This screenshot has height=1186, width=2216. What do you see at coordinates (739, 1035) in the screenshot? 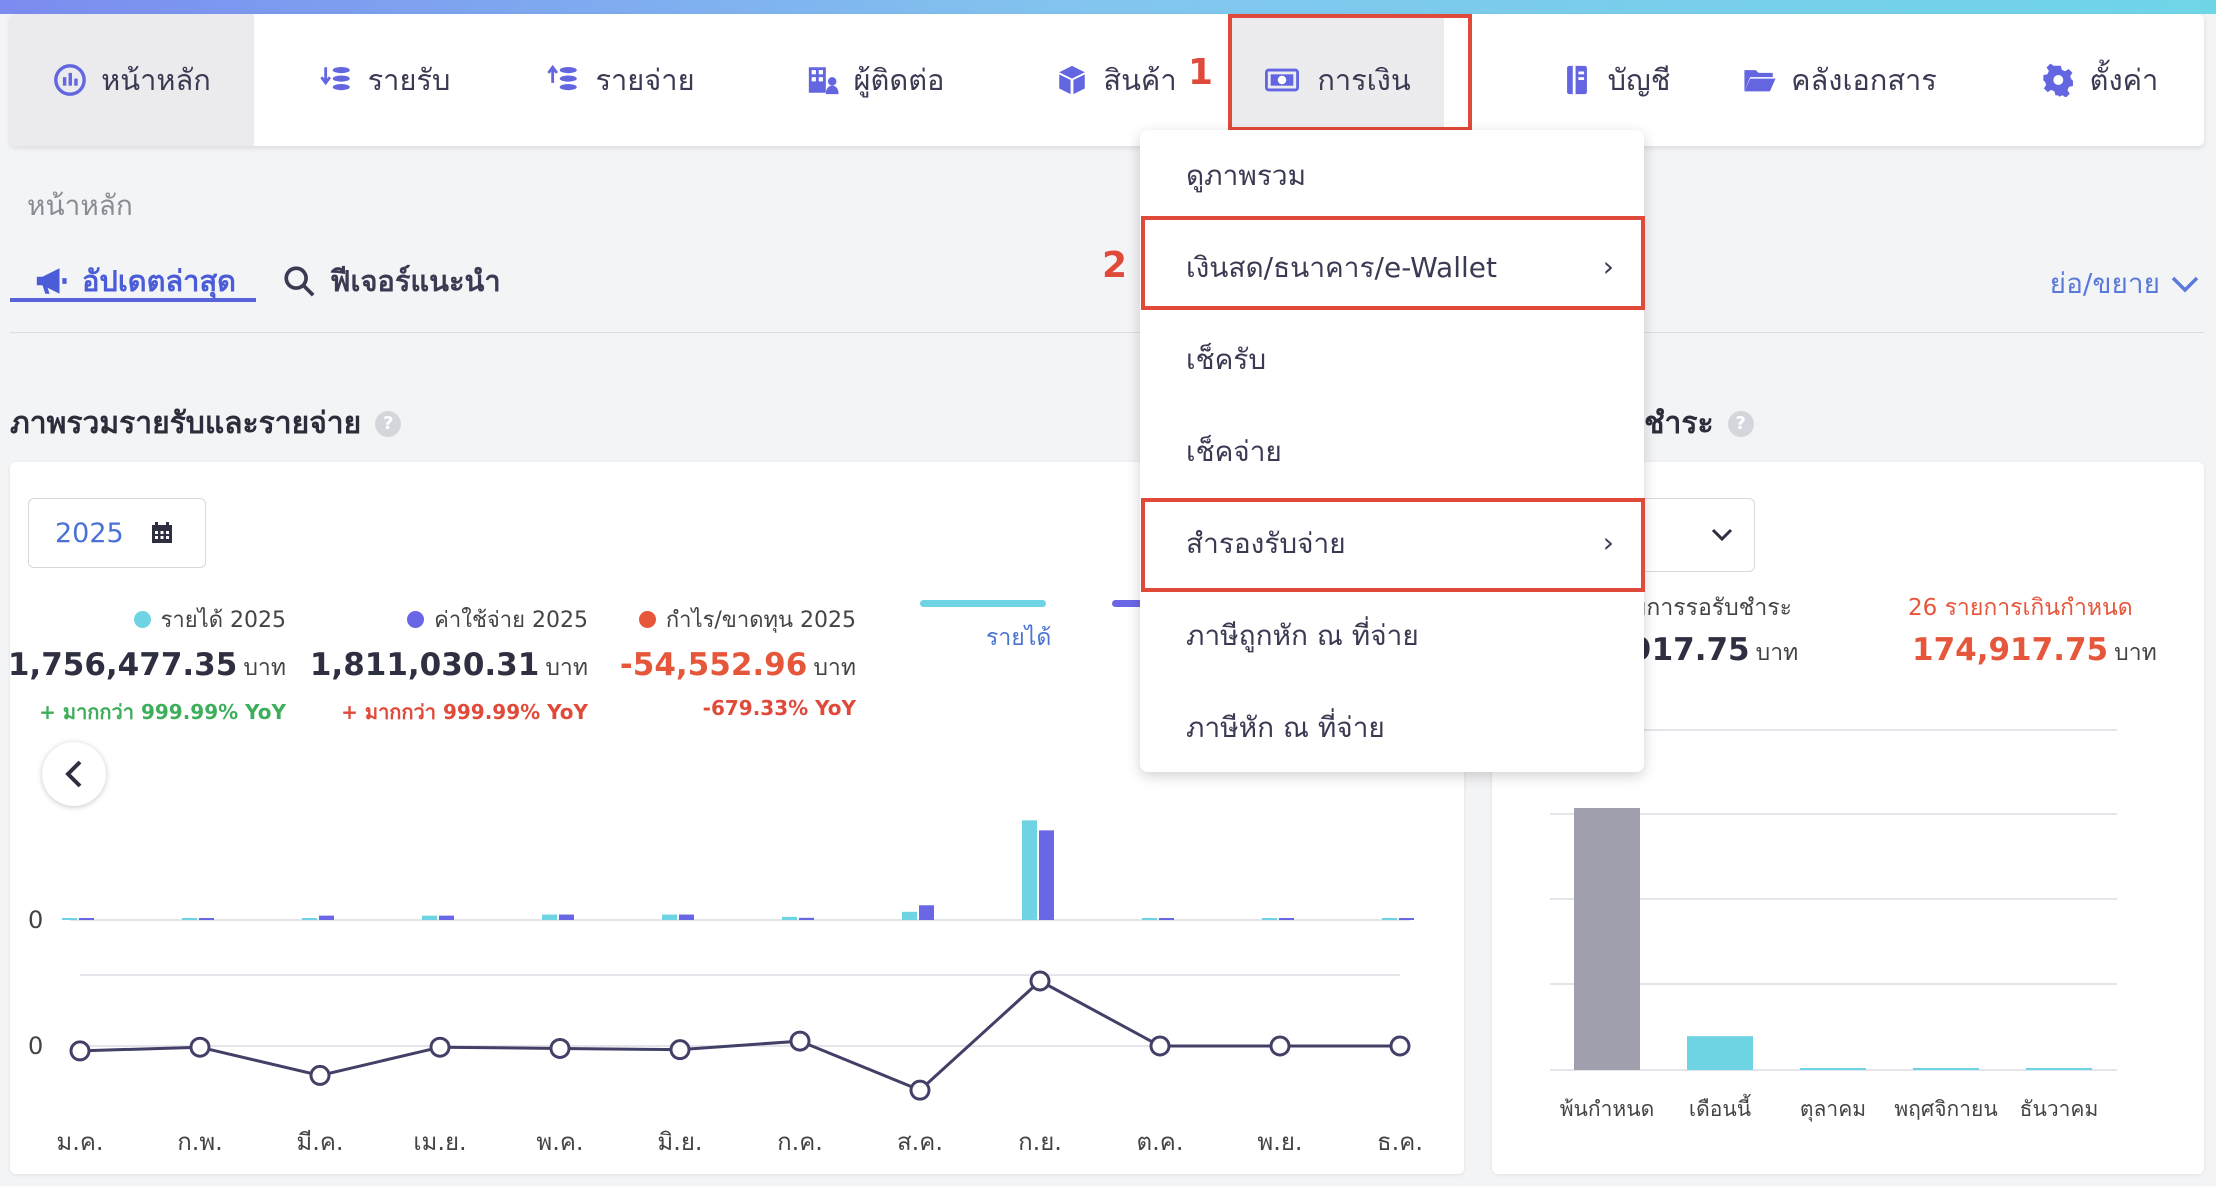
I see `profit-line` at bounding box center [739, 1035].